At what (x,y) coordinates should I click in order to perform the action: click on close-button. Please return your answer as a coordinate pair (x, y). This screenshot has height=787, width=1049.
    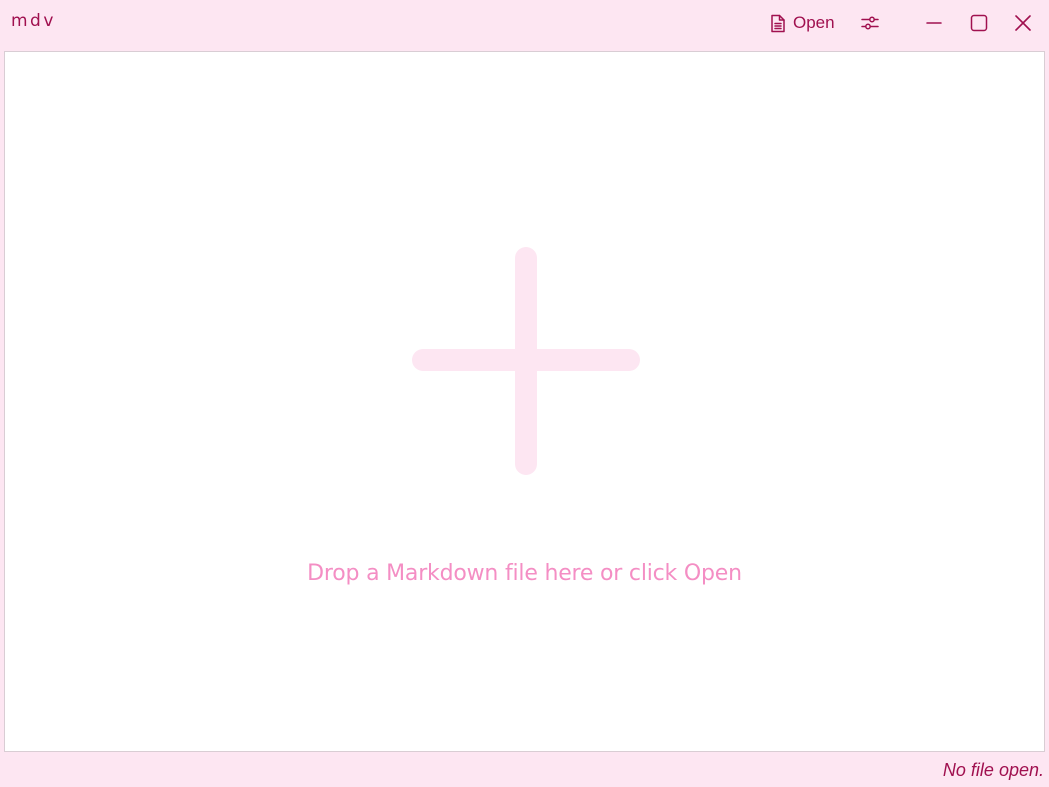
    Looking at the image, I should click on (1023, 23).